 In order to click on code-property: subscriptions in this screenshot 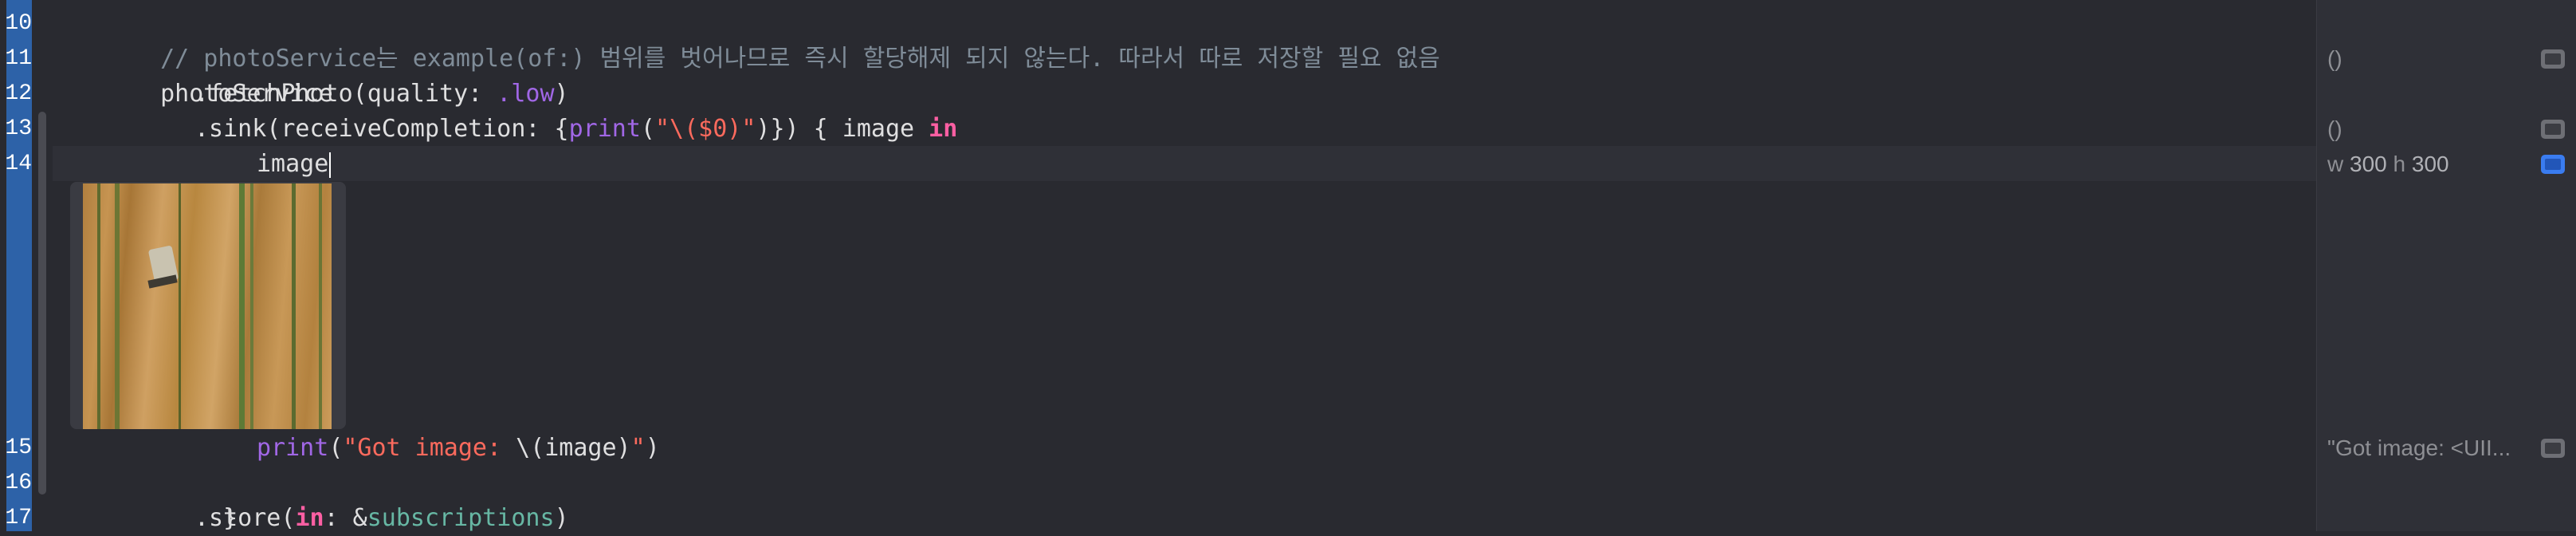, I will do `click(461, 518)`.